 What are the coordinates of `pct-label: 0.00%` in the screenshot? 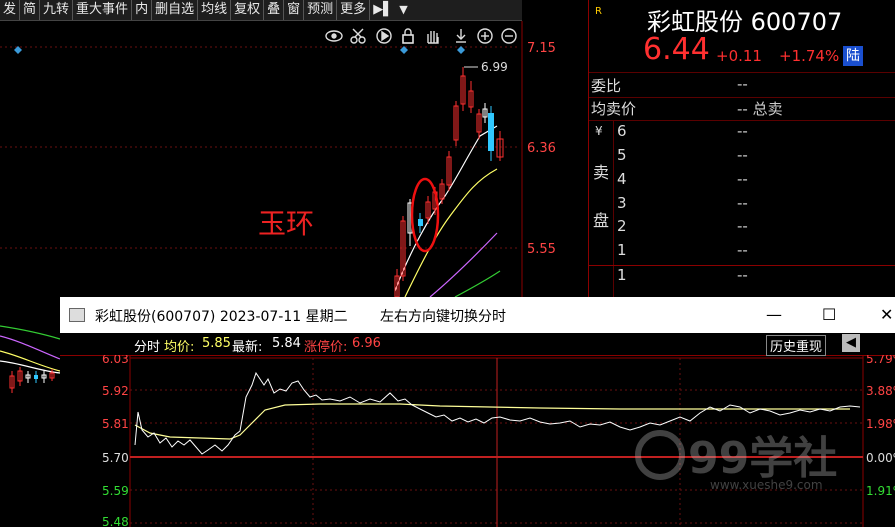 It's located at (880, 458).